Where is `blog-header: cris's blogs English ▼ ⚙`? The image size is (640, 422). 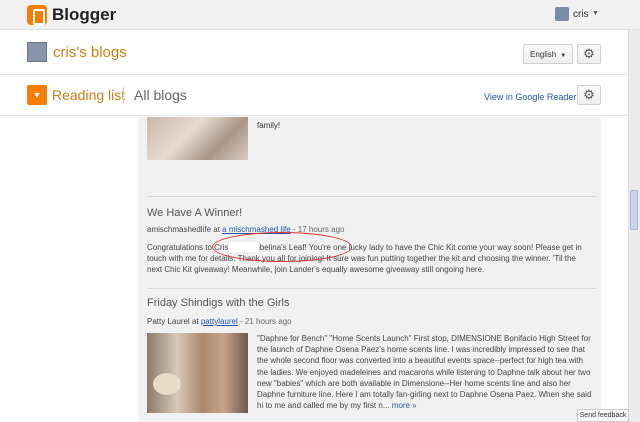 blog-header: cris's blogs English ▼ ⚙ is located at coordinates (320, 53).